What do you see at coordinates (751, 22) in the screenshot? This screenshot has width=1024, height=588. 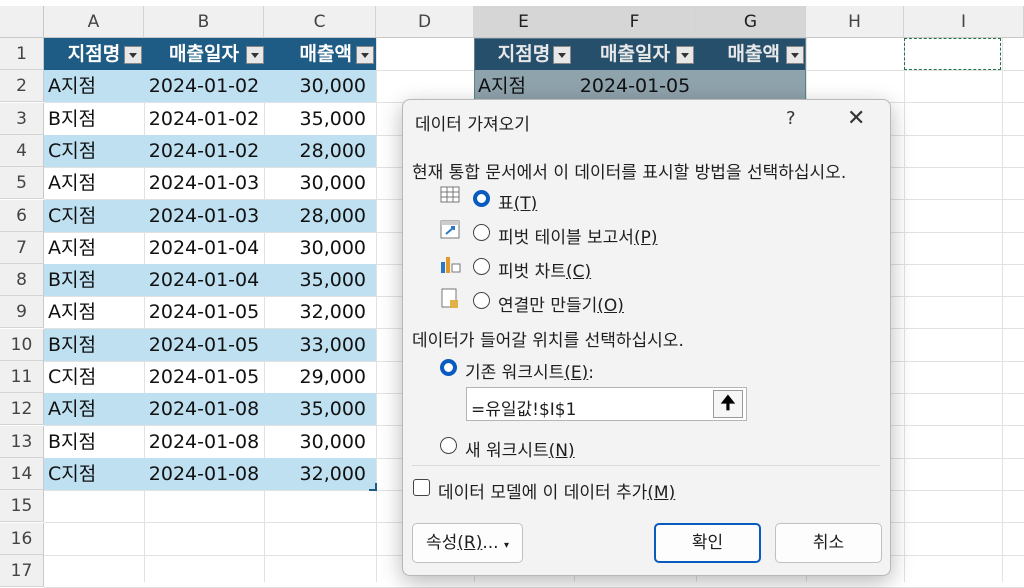 I see `column-header-g: G` at bounding box center [751, 22].